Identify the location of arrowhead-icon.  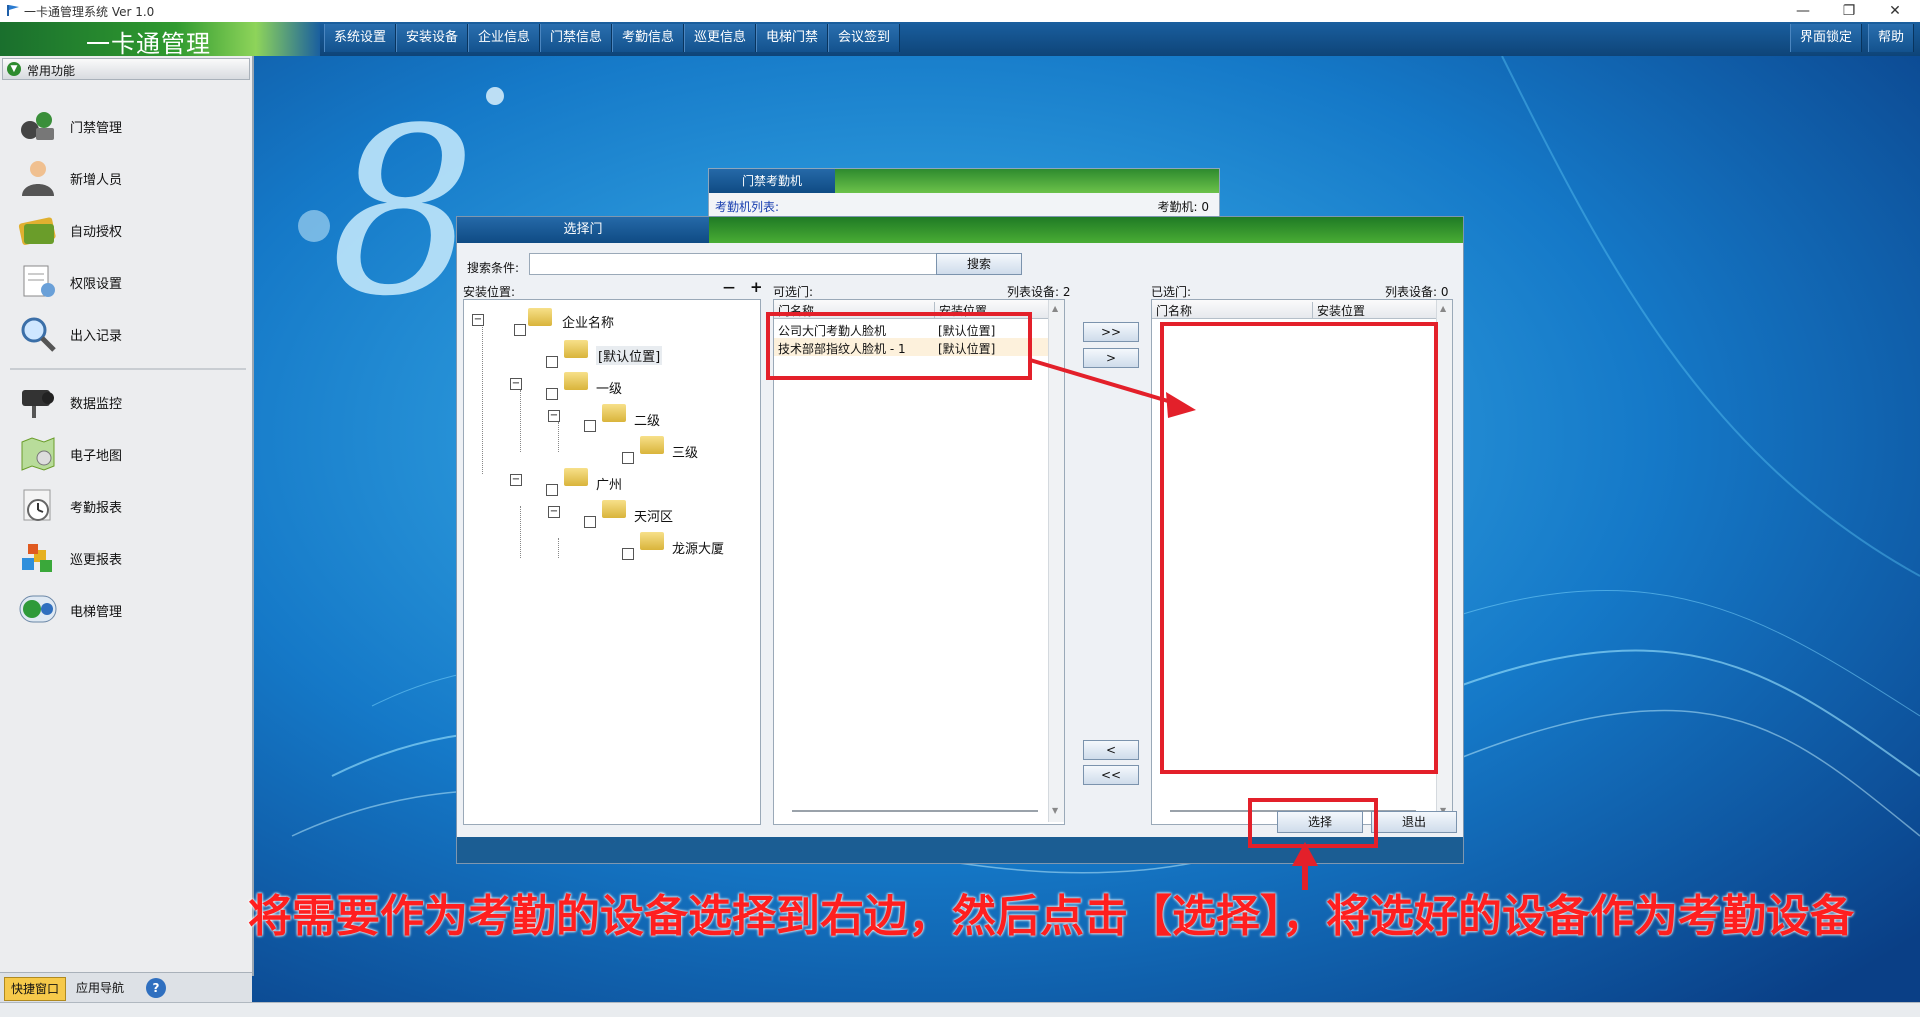
(1181, 405).